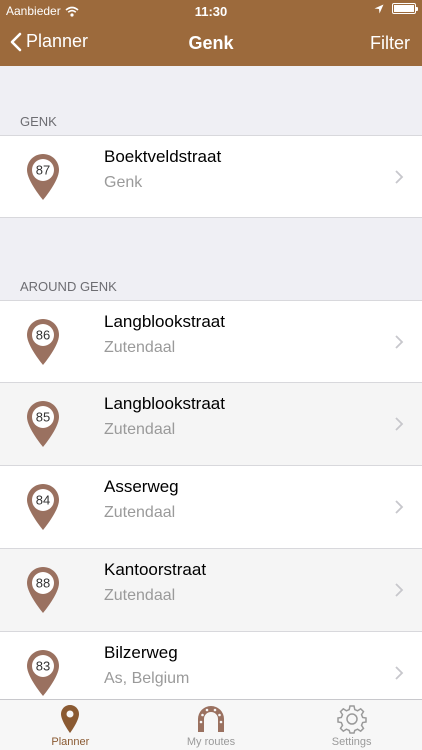 The image size is (422, 750). Describe the element at coordinates (163, 156) in the screenshot. I see `list-item-title: Boektveldstraat` at that location.